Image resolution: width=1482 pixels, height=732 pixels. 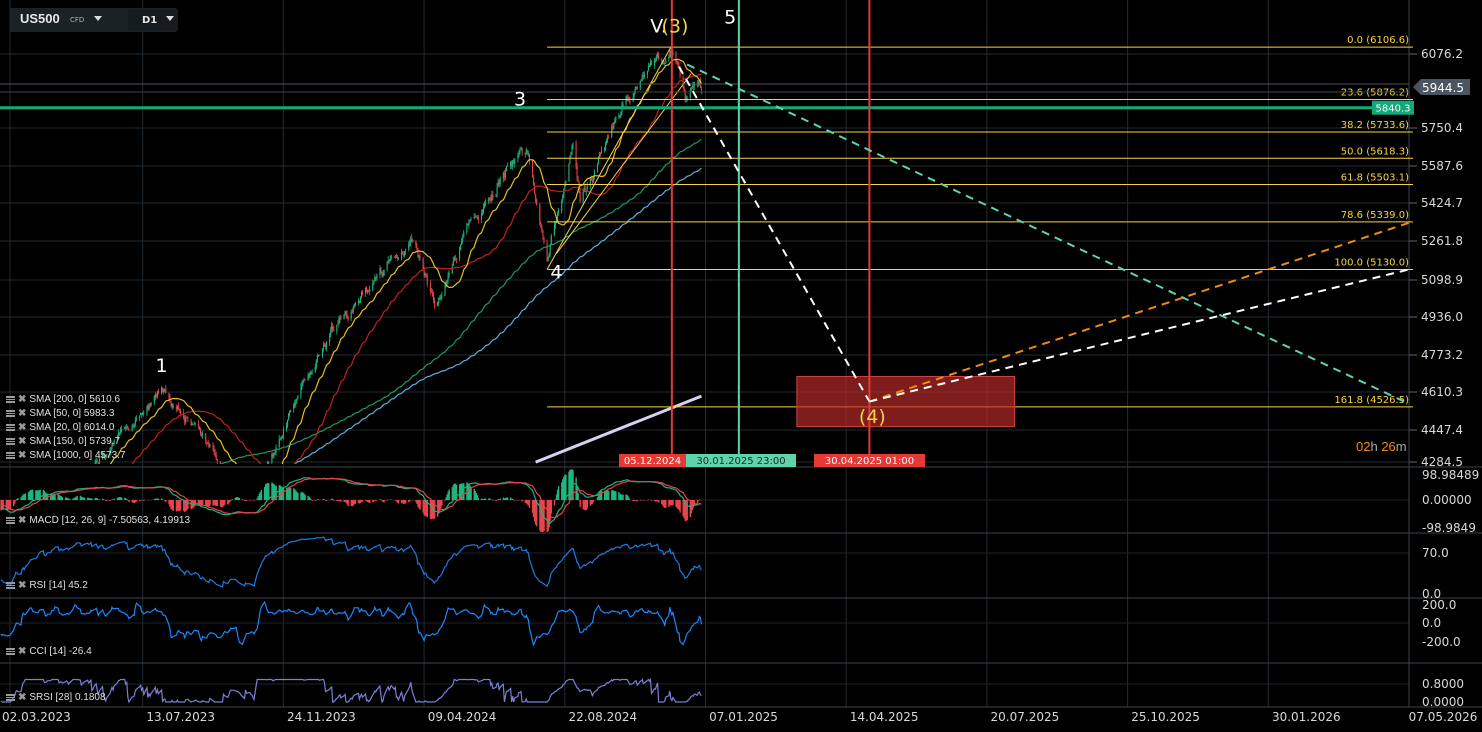 I want to click on timeframe-selector: D1, so click(x=153, y=20).